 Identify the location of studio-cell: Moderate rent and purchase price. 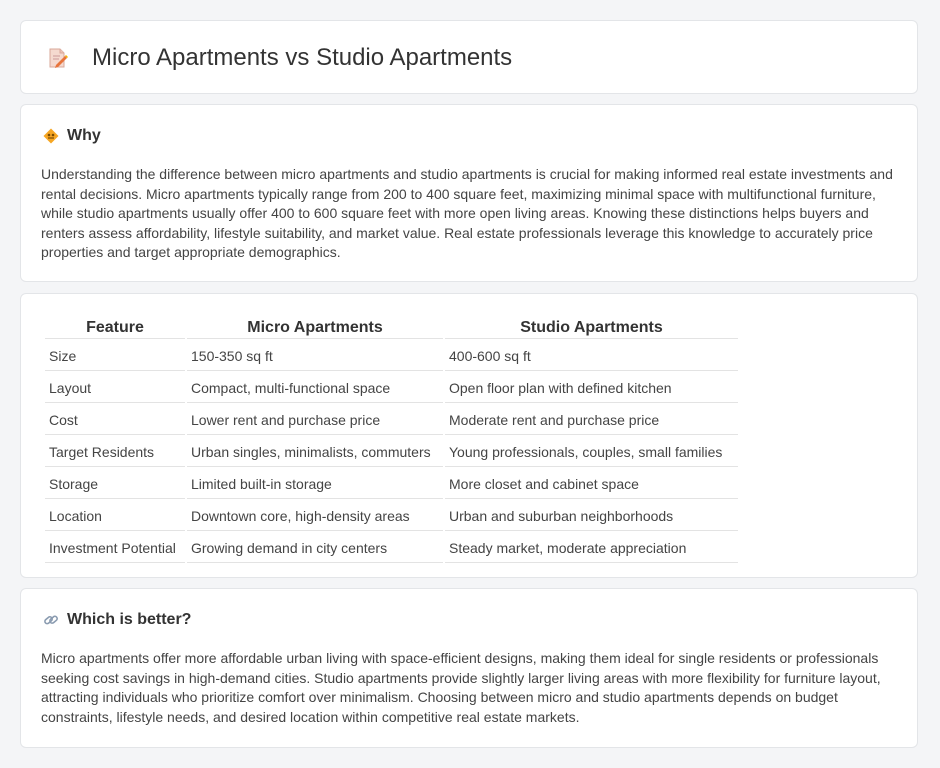
(591, 420).